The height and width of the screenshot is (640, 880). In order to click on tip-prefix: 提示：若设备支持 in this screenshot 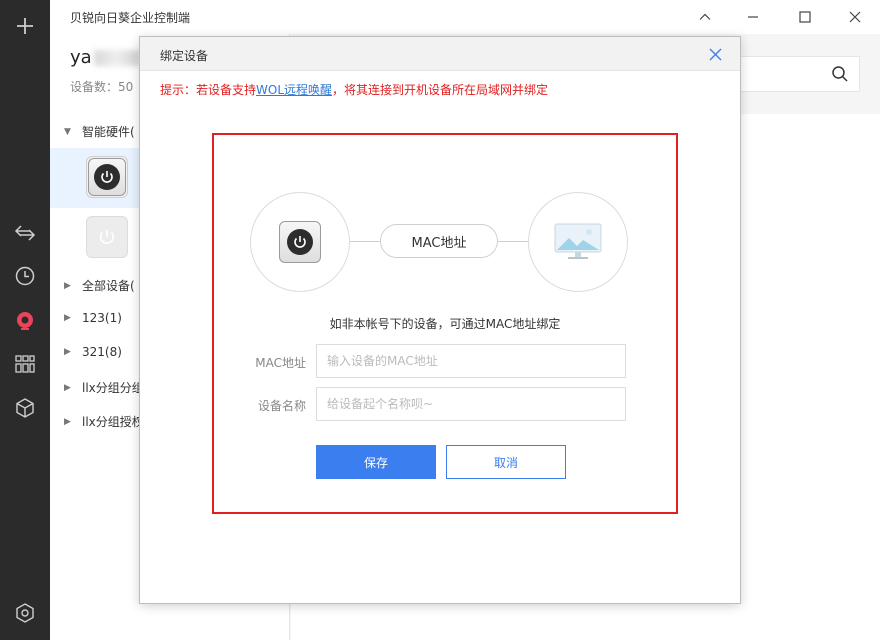, I will do `click(208, 90)`.